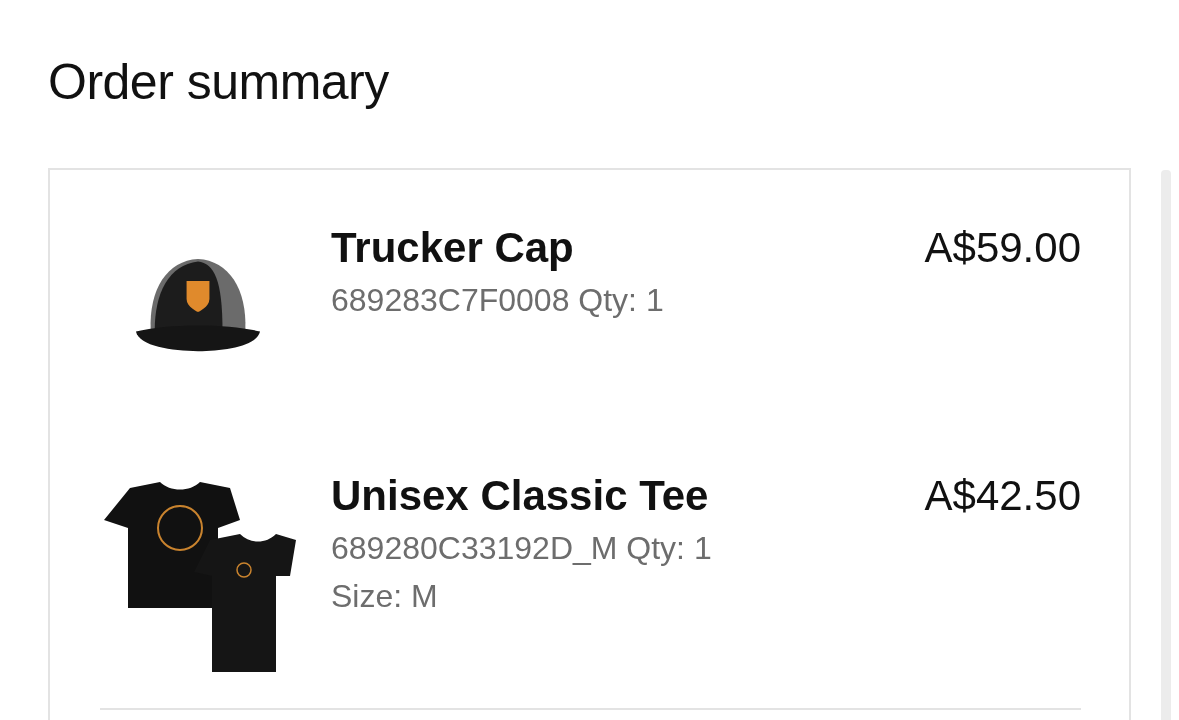 This screenshot has width=1179, height=720. Describe the element at coordinates (1002, 248) in the screenshot. I see `product-price: A$59.00` at that location.